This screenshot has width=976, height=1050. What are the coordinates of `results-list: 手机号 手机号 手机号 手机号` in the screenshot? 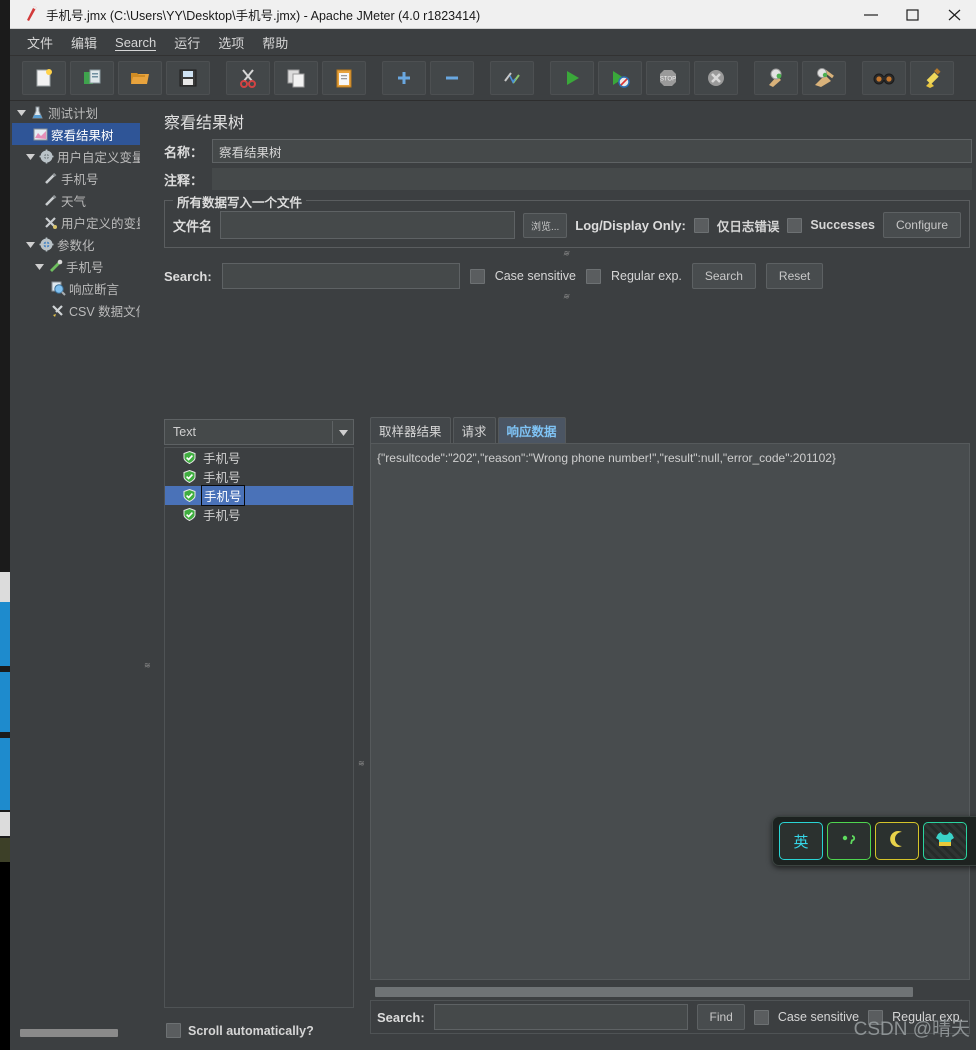 It's located at (259, 727).